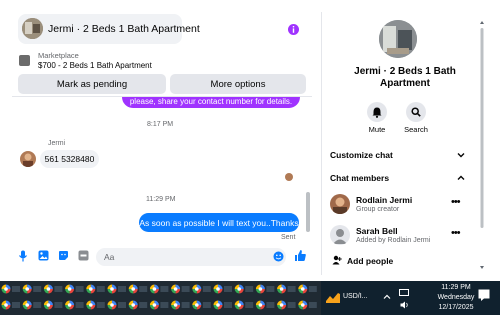  What do you see at coordinates (384, 200) in the screenshot?
I see `member-name: Rodlain Jermi` at bounding box center [384, 200].